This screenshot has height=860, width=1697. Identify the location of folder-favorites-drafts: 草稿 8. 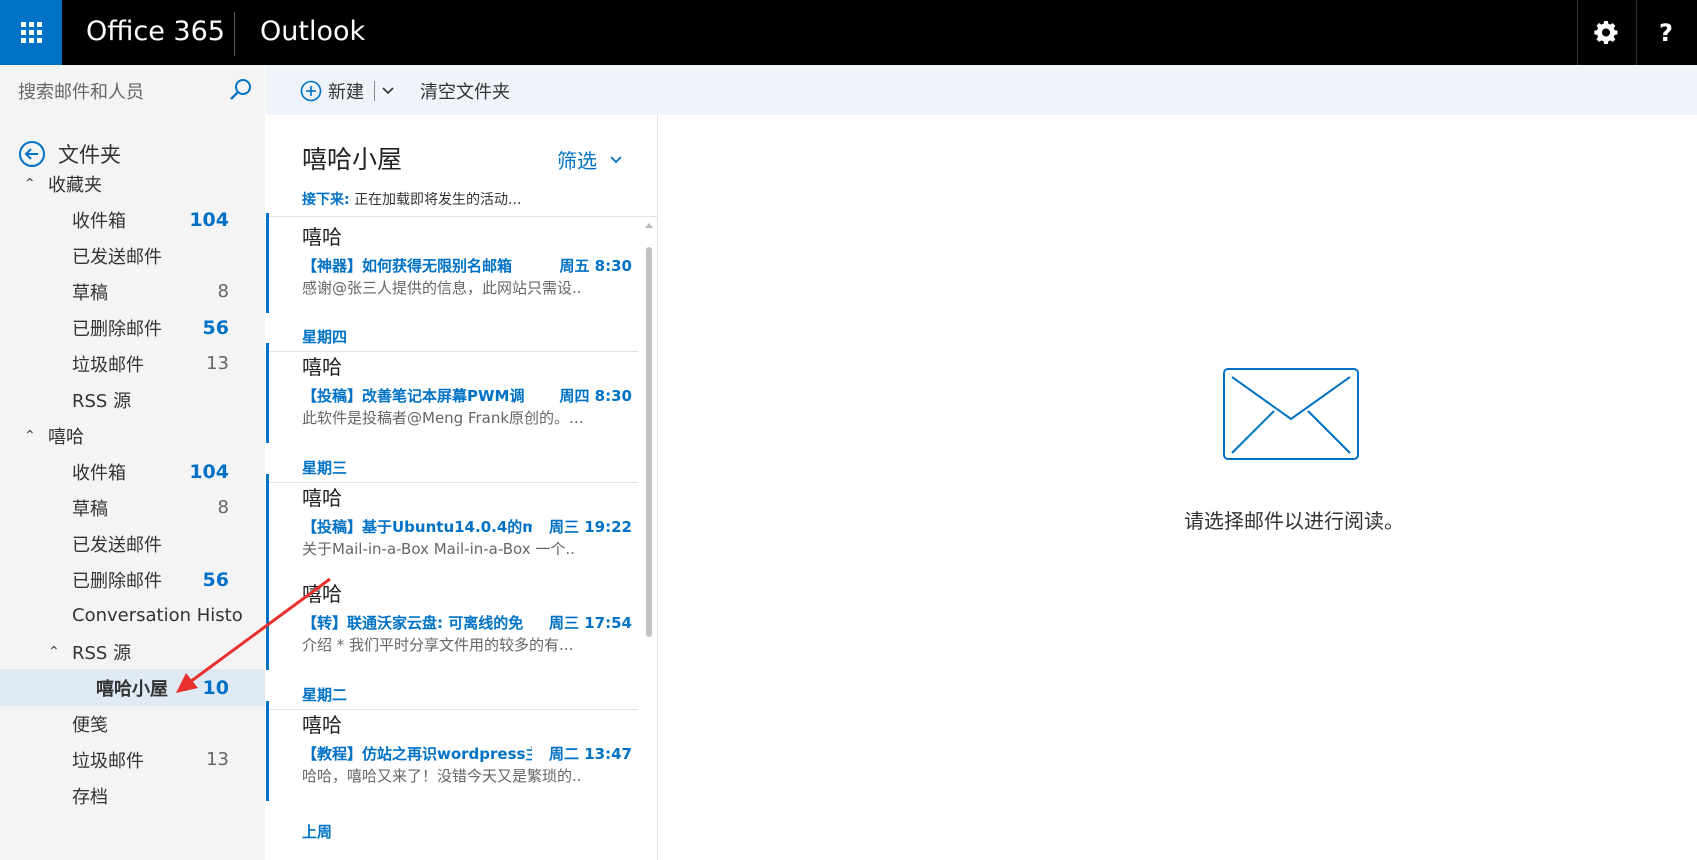
(132, 291).